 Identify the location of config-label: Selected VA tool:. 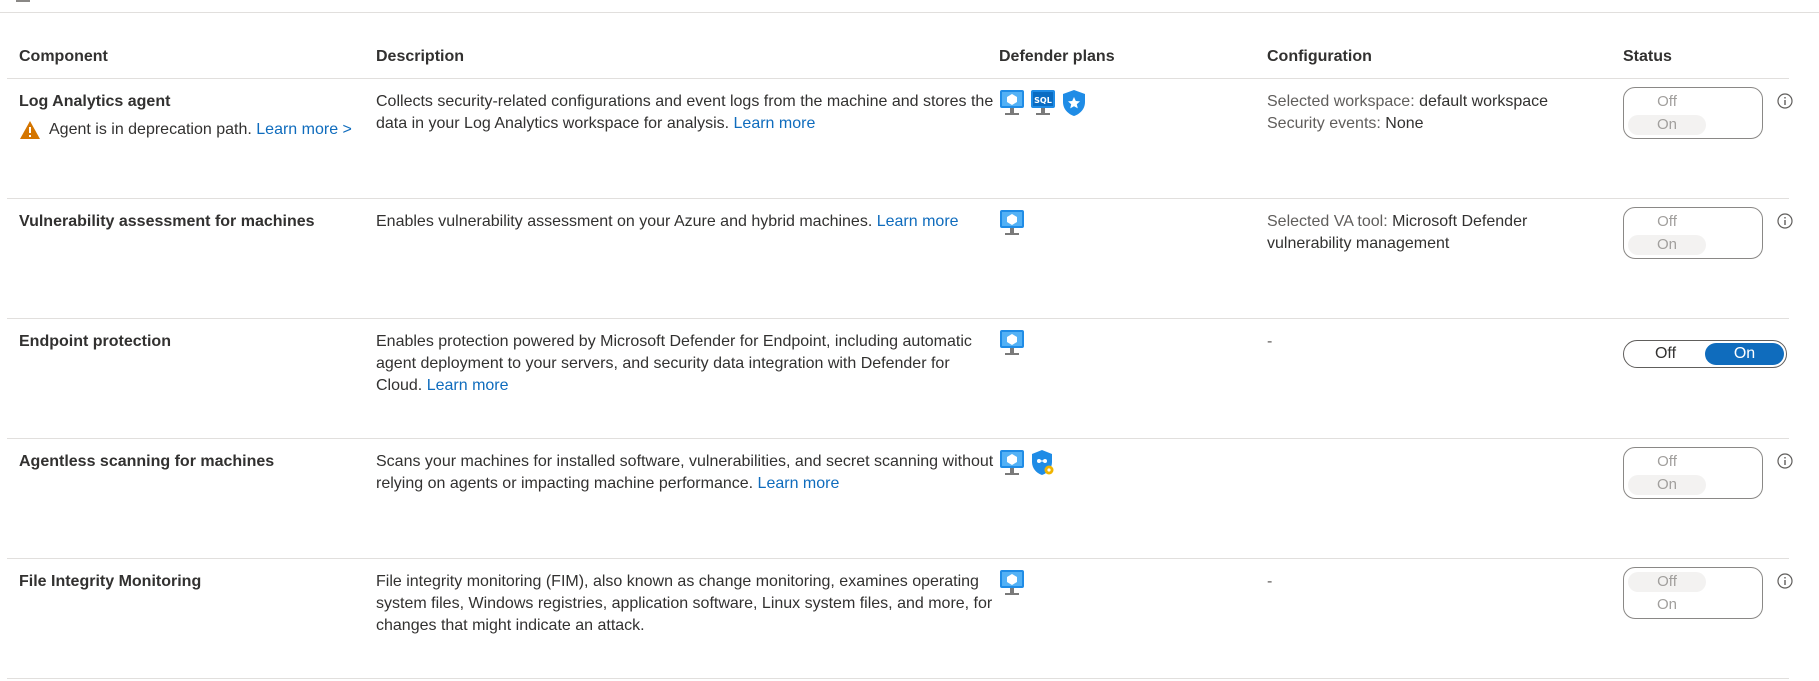
(1327, 221).